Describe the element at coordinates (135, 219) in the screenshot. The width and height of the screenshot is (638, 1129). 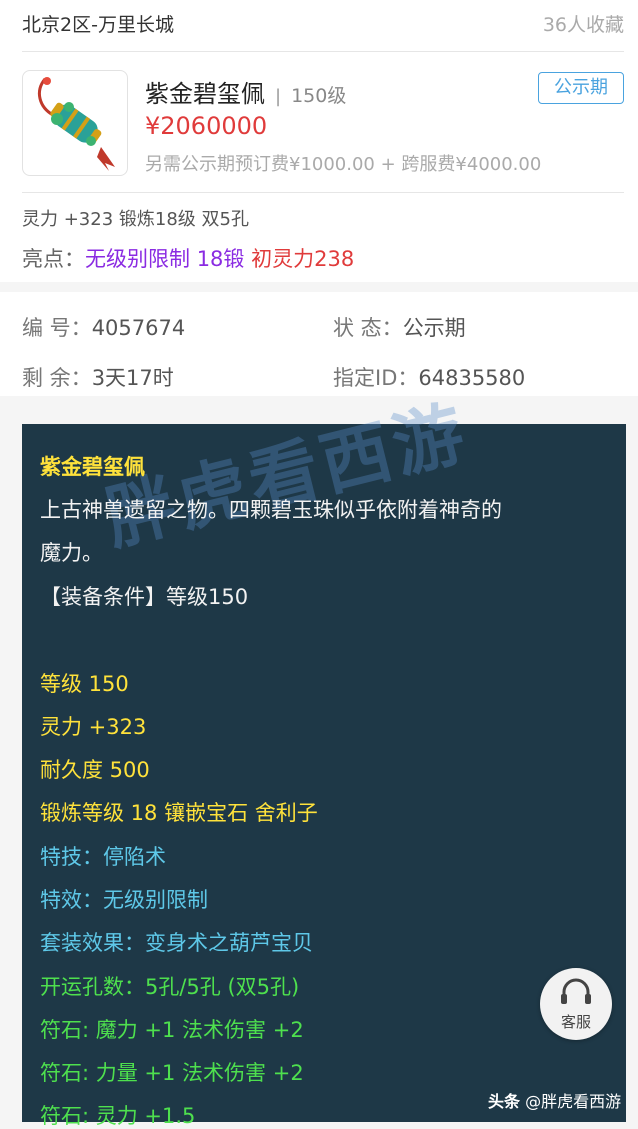
I see `stats-summary: 灵力 +323 锻炼18级 双5孔` at that location.